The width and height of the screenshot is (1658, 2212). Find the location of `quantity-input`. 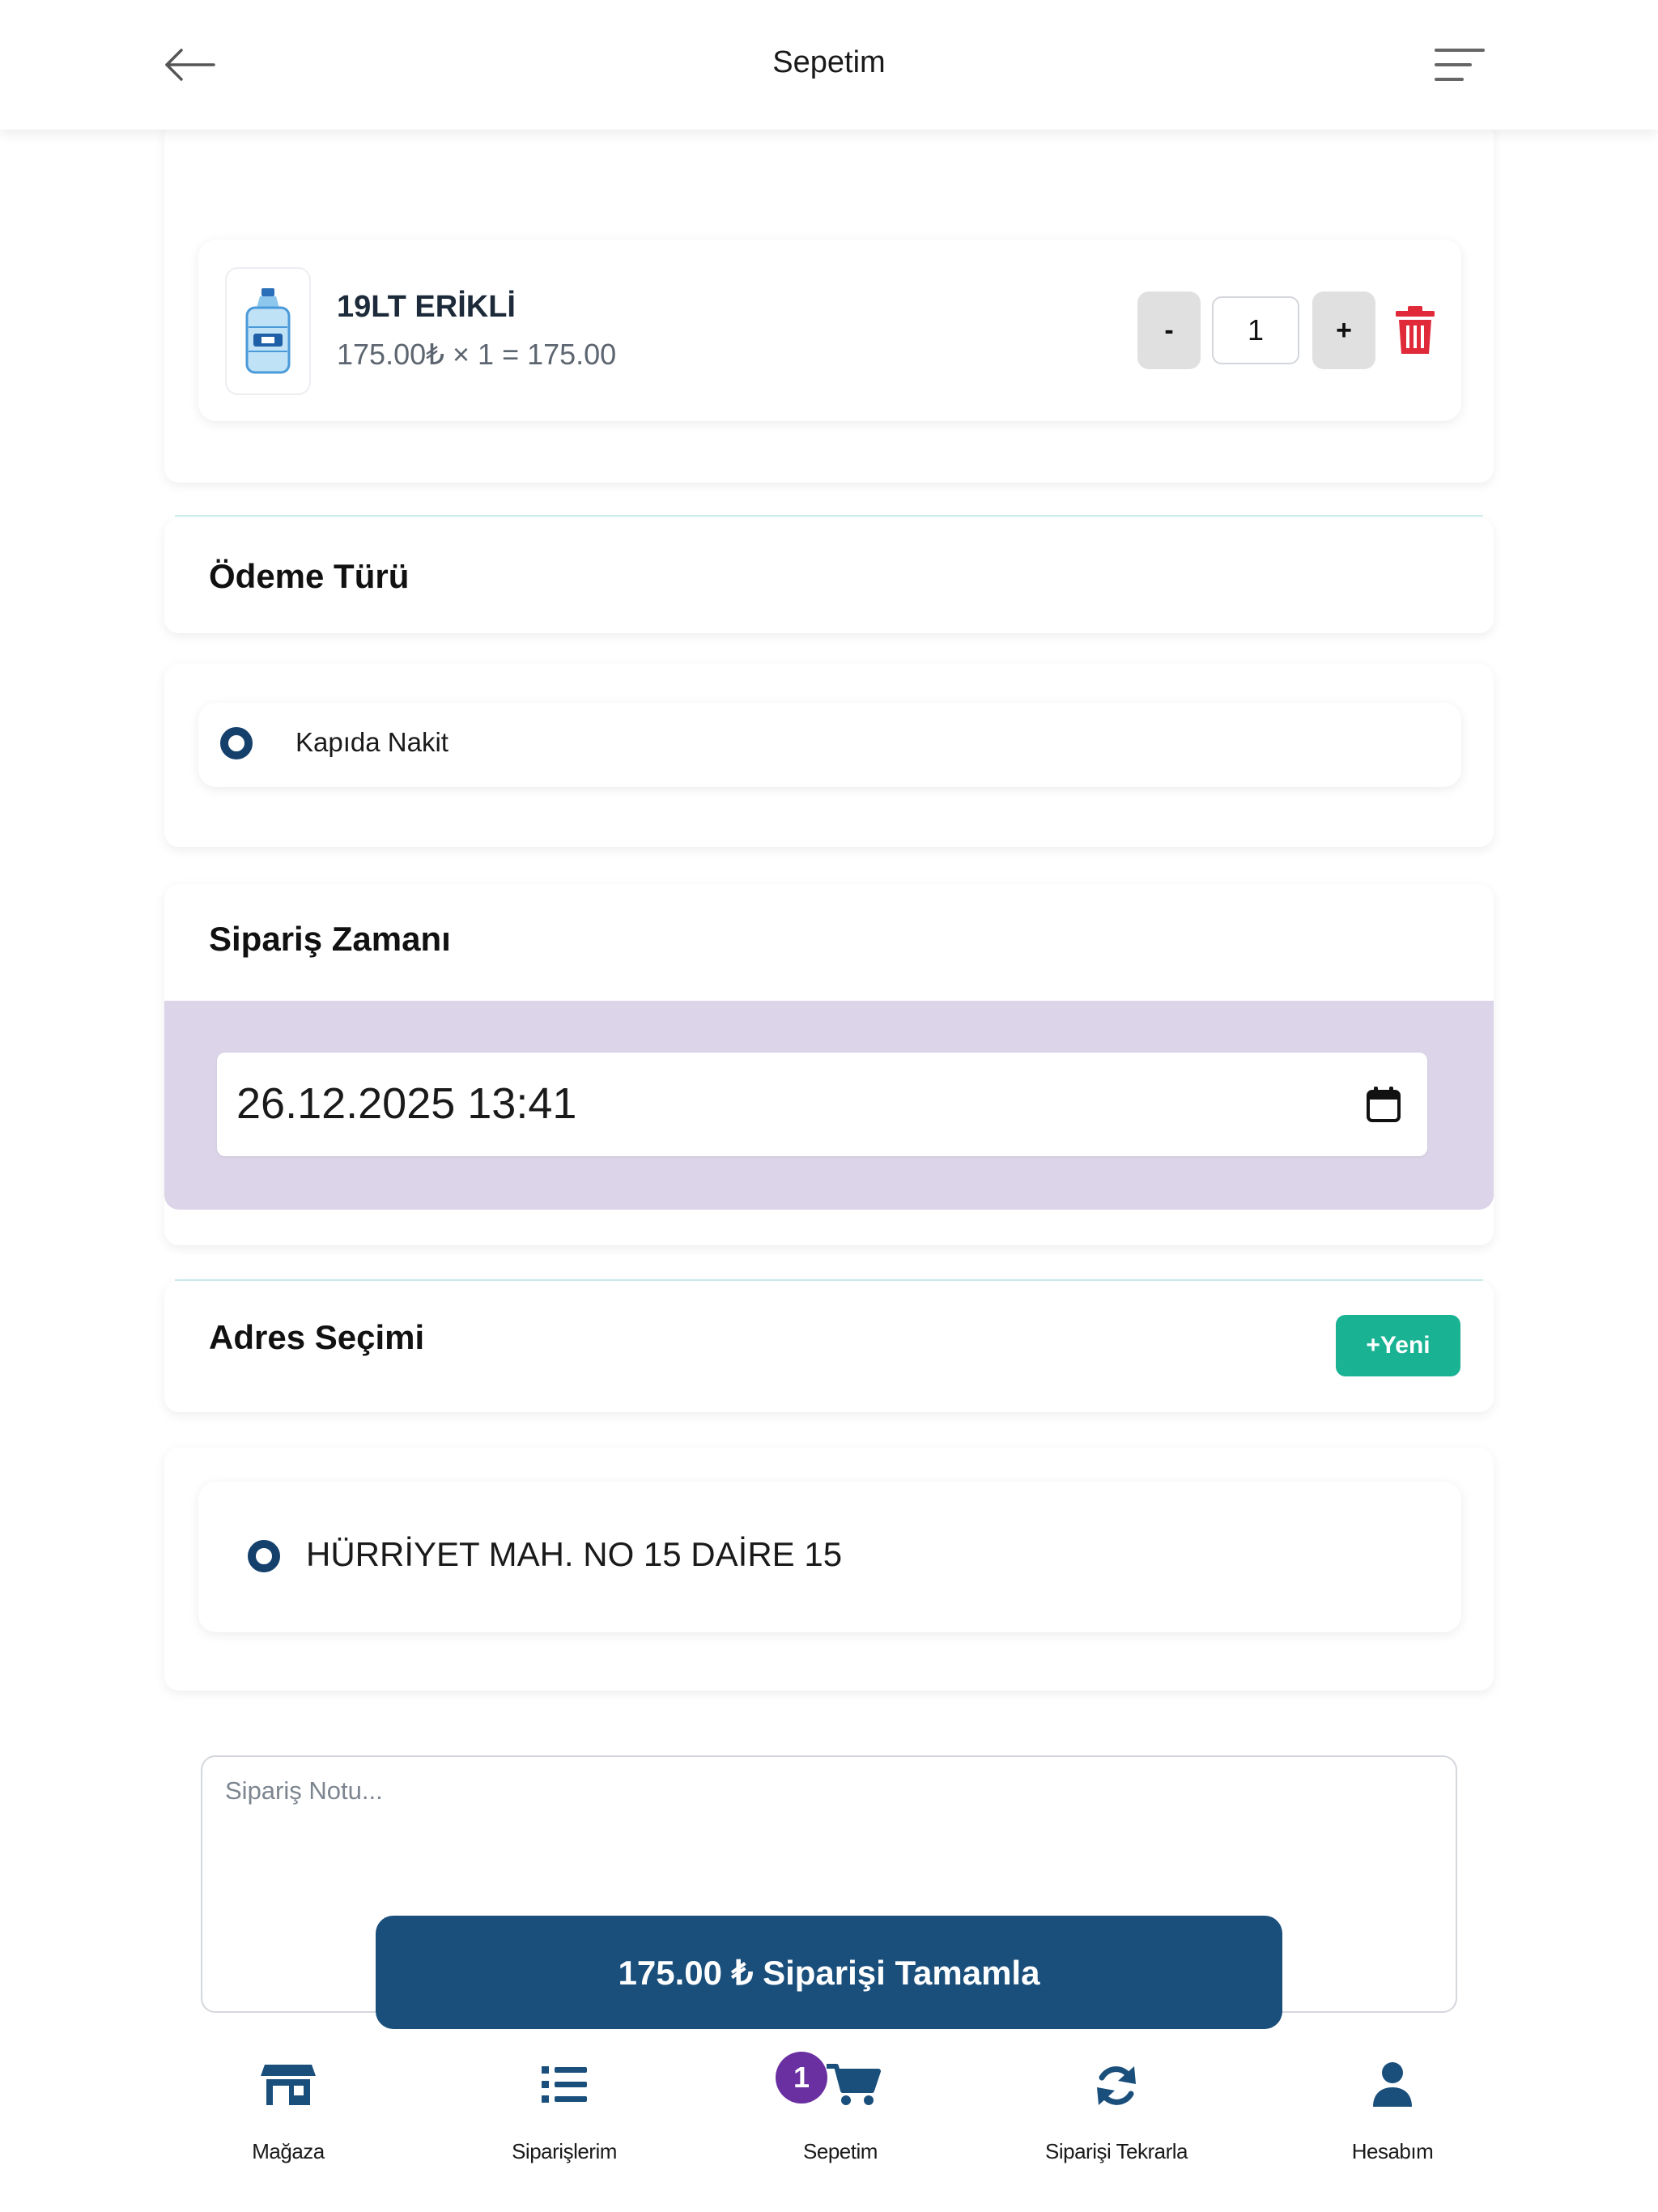

quantity-input is located at coordinates (1255, 330).